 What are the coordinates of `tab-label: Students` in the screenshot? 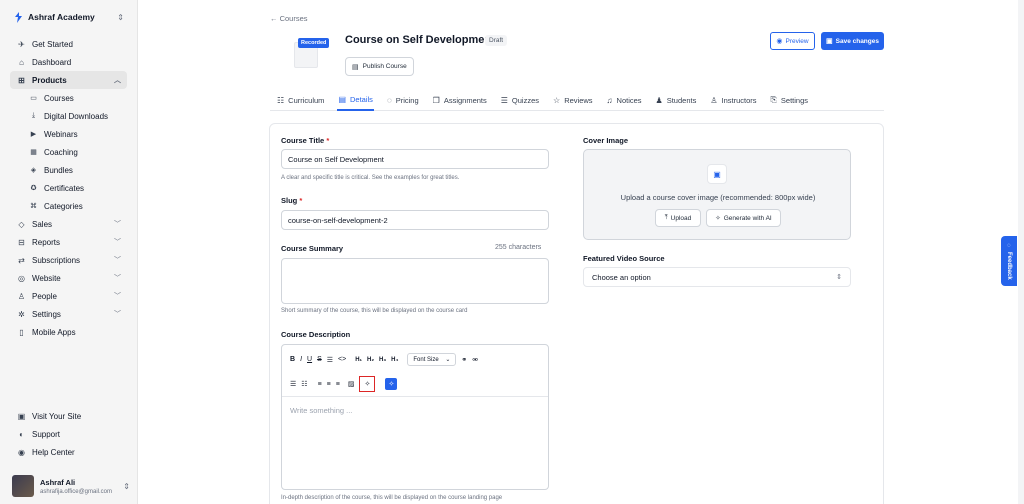 It's located at (681, 100).